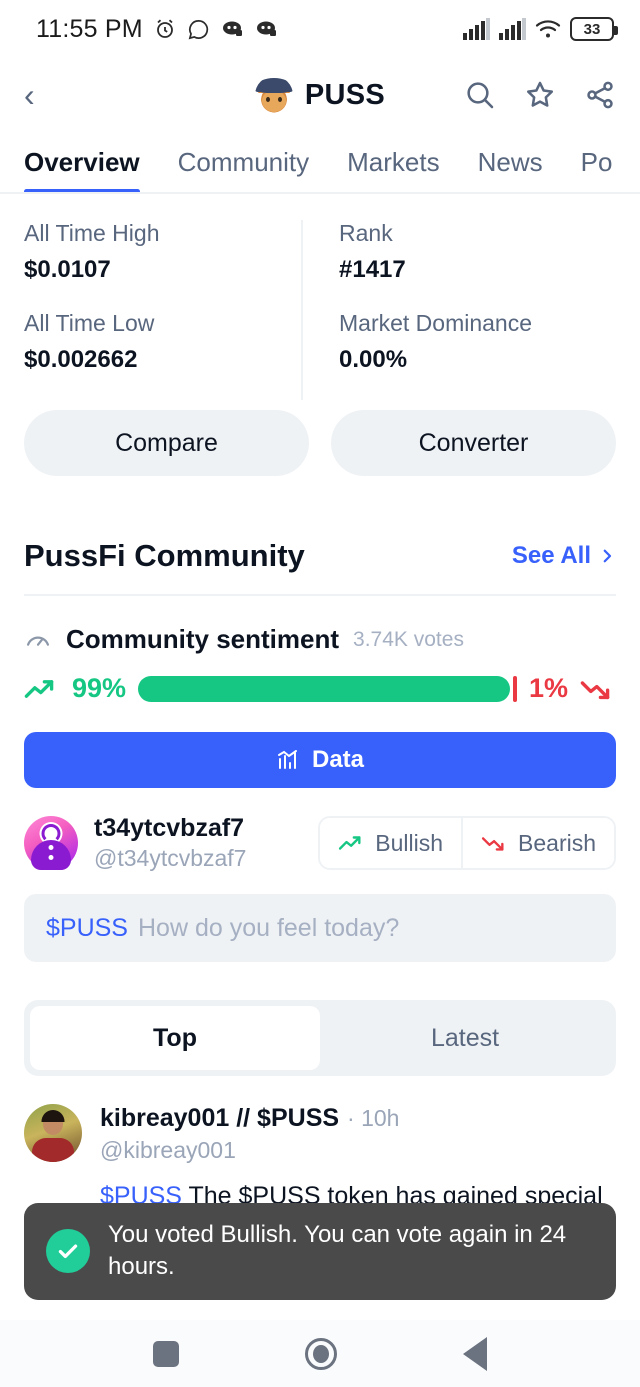 The width and height of the screenshot is (640, 1387). What do you see at coordinates (82, 169) in the screenshot?
I see `tab-overview: Overview` at bounding box center [82, 169].